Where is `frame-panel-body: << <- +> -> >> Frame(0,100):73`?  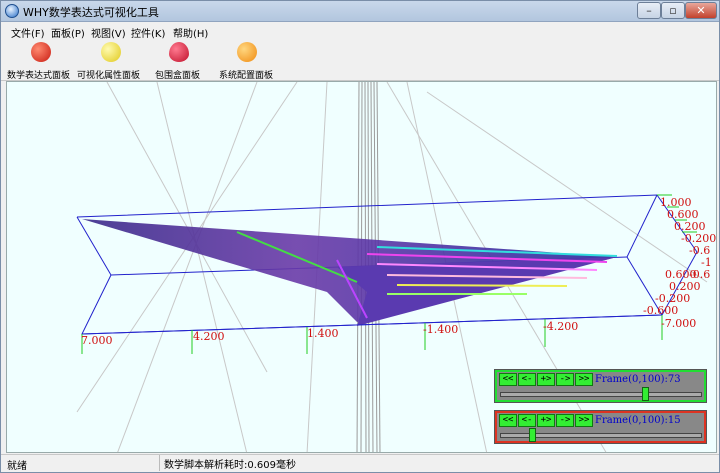
frame-panel-body: << <- +> -> >> Frame(0,100):73 is located at coordinates (600, 386).